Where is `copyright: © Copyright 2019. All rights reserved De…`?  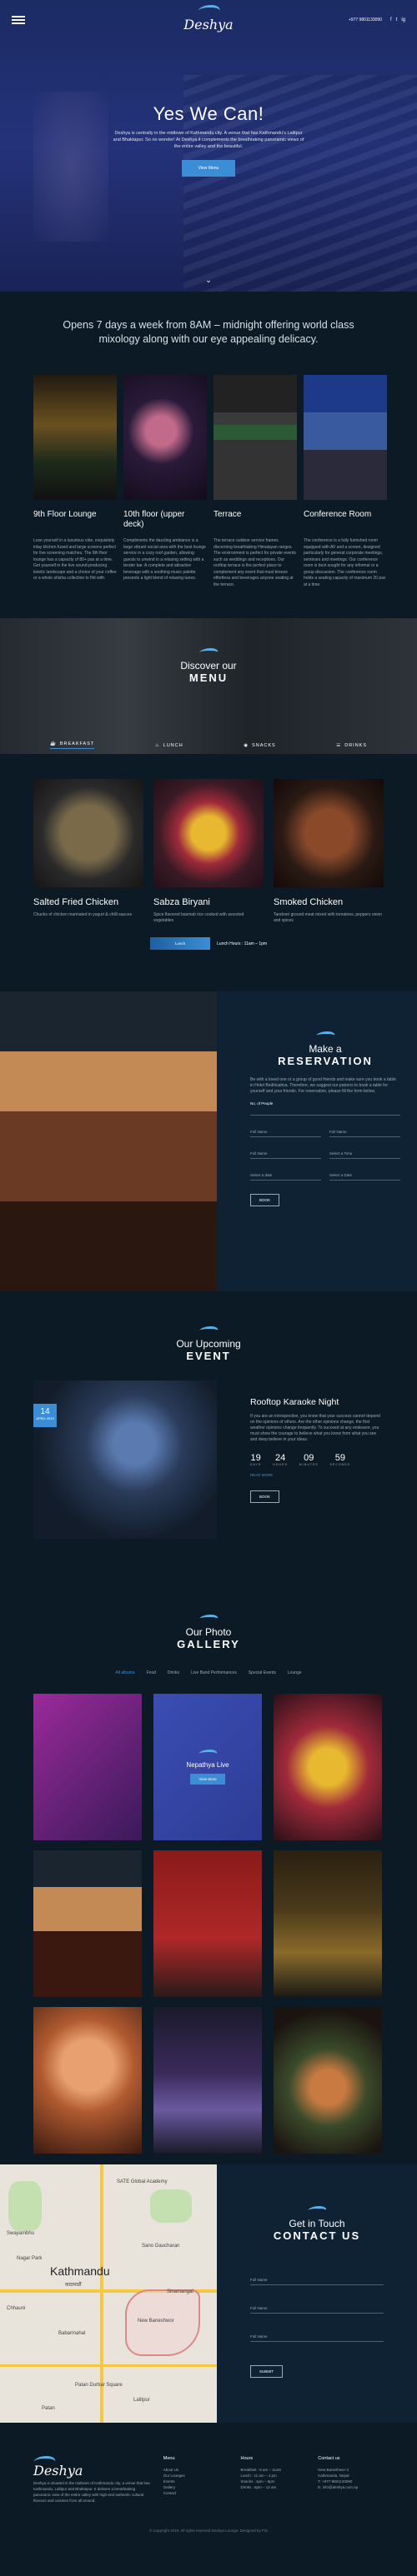 copyright: © Copyright 2019. All rights reserved De… is located at coordinates (209, 2531).